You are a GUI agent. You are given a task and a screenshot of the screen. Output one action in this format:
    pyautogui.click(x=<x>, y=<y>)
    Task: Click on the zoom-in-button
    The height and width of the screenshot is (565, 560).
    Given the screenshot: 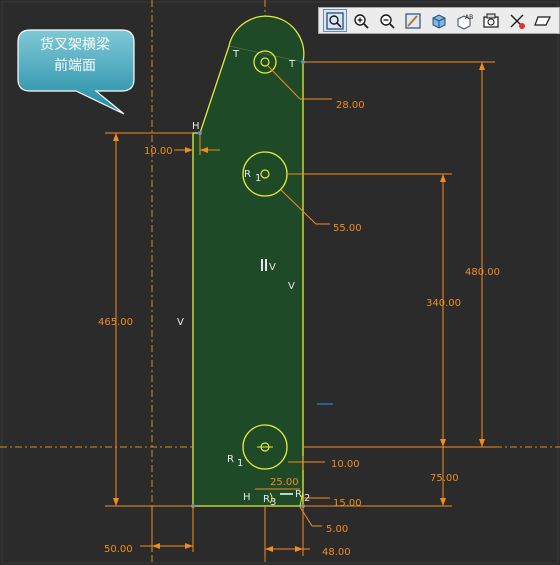 What is the action you would take?
    pyautogui.click(x=361, y=20)
    